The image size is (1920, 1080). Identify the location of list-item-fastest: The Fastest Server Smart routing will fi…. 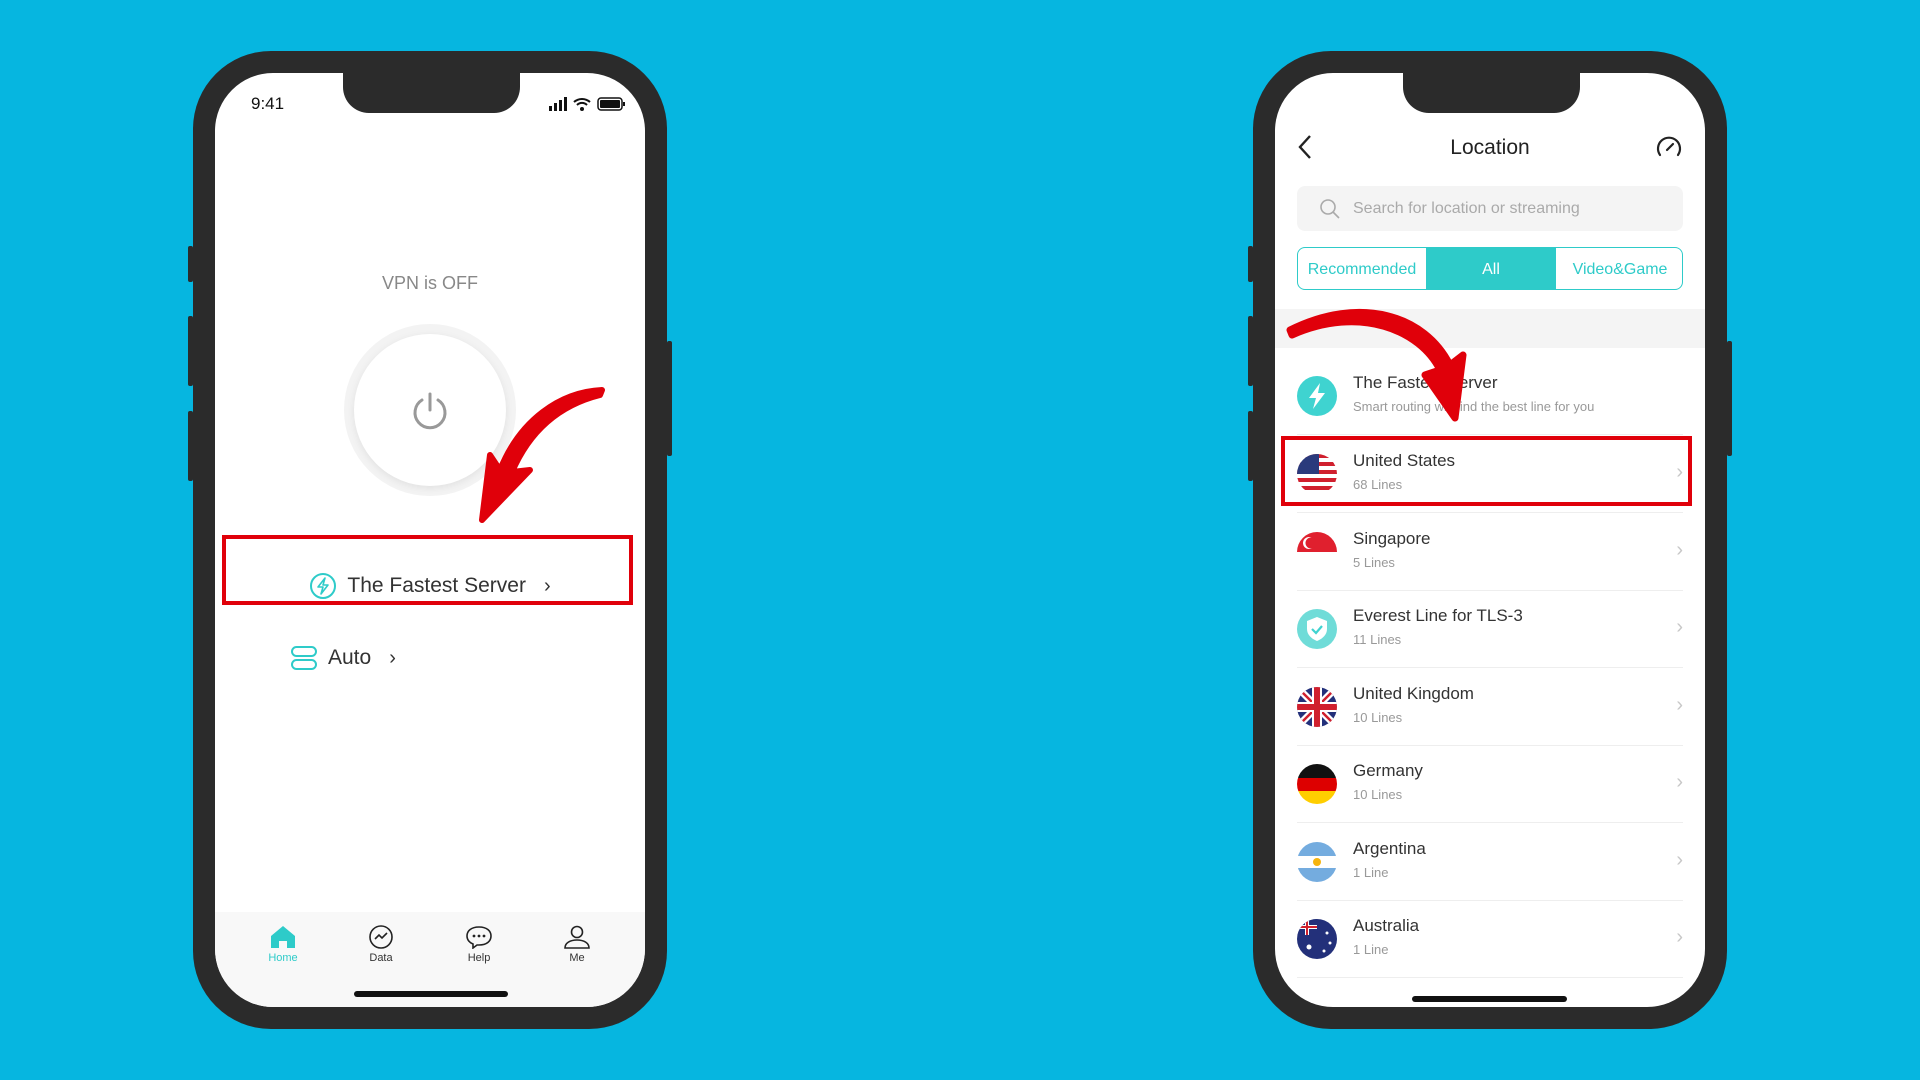
(1490, 396).